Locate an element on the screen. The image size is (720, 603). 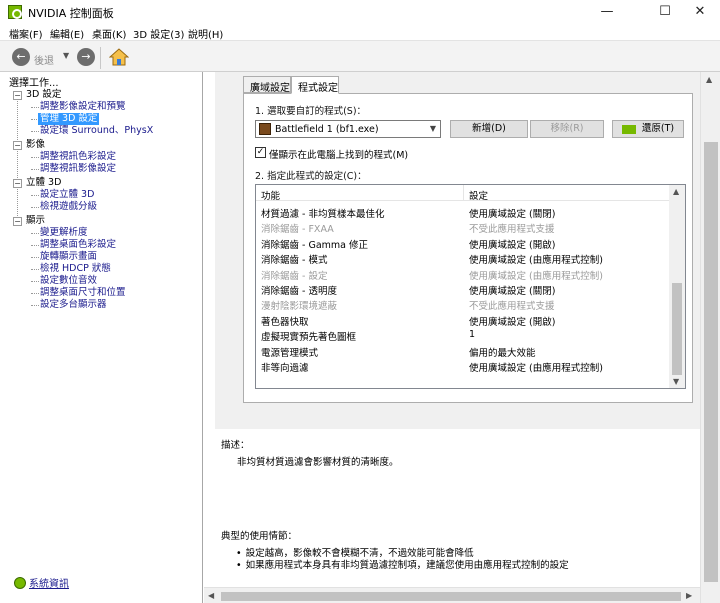
tree-category-display: 顯示 is located at coordinates (35, 221).